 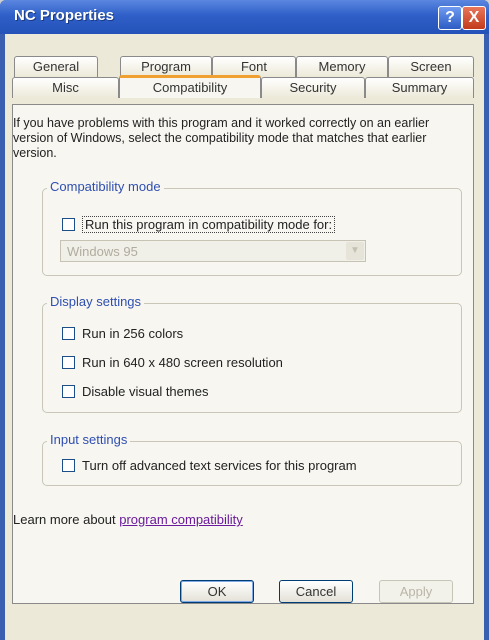 What do you see at coordinates (64, 15) in the screenshot?
I see `window-title: NC Properties` at bounding box center [64, 15].